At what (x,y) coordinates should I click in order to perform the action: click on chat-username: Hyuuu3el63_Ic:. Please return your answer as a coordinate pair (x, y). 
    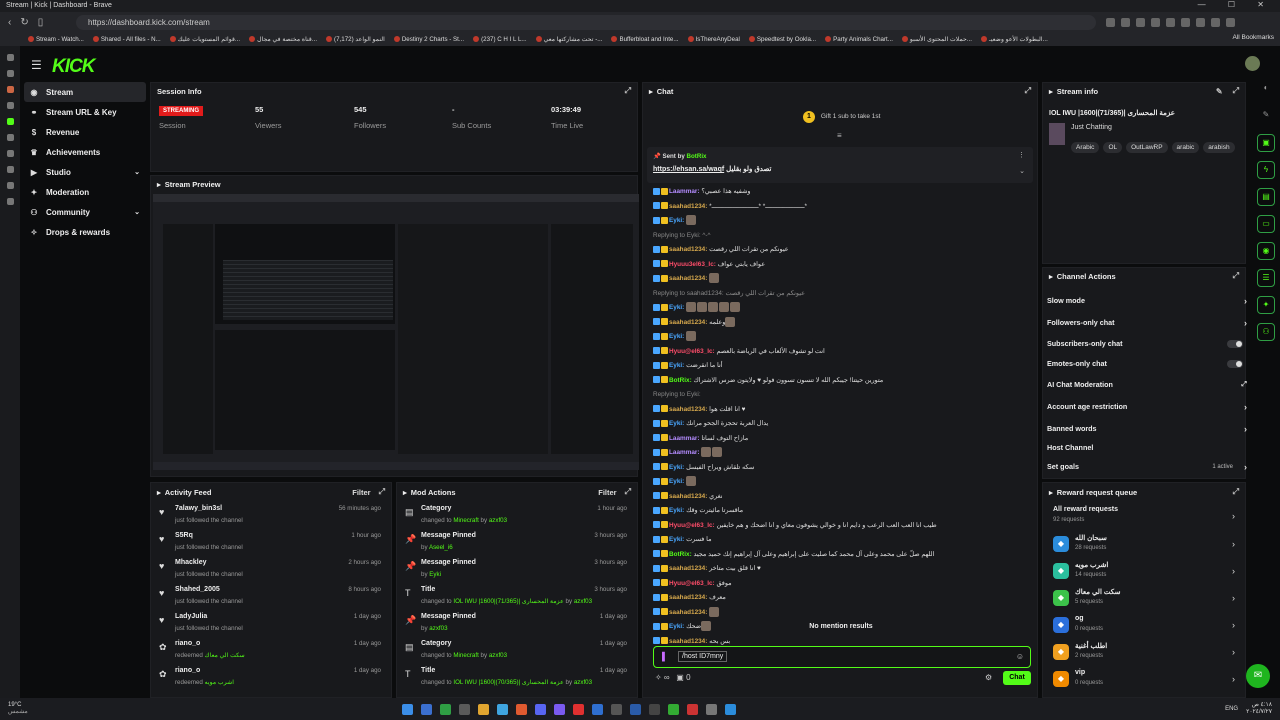
    Looking at the image, I should click on (692, 264).